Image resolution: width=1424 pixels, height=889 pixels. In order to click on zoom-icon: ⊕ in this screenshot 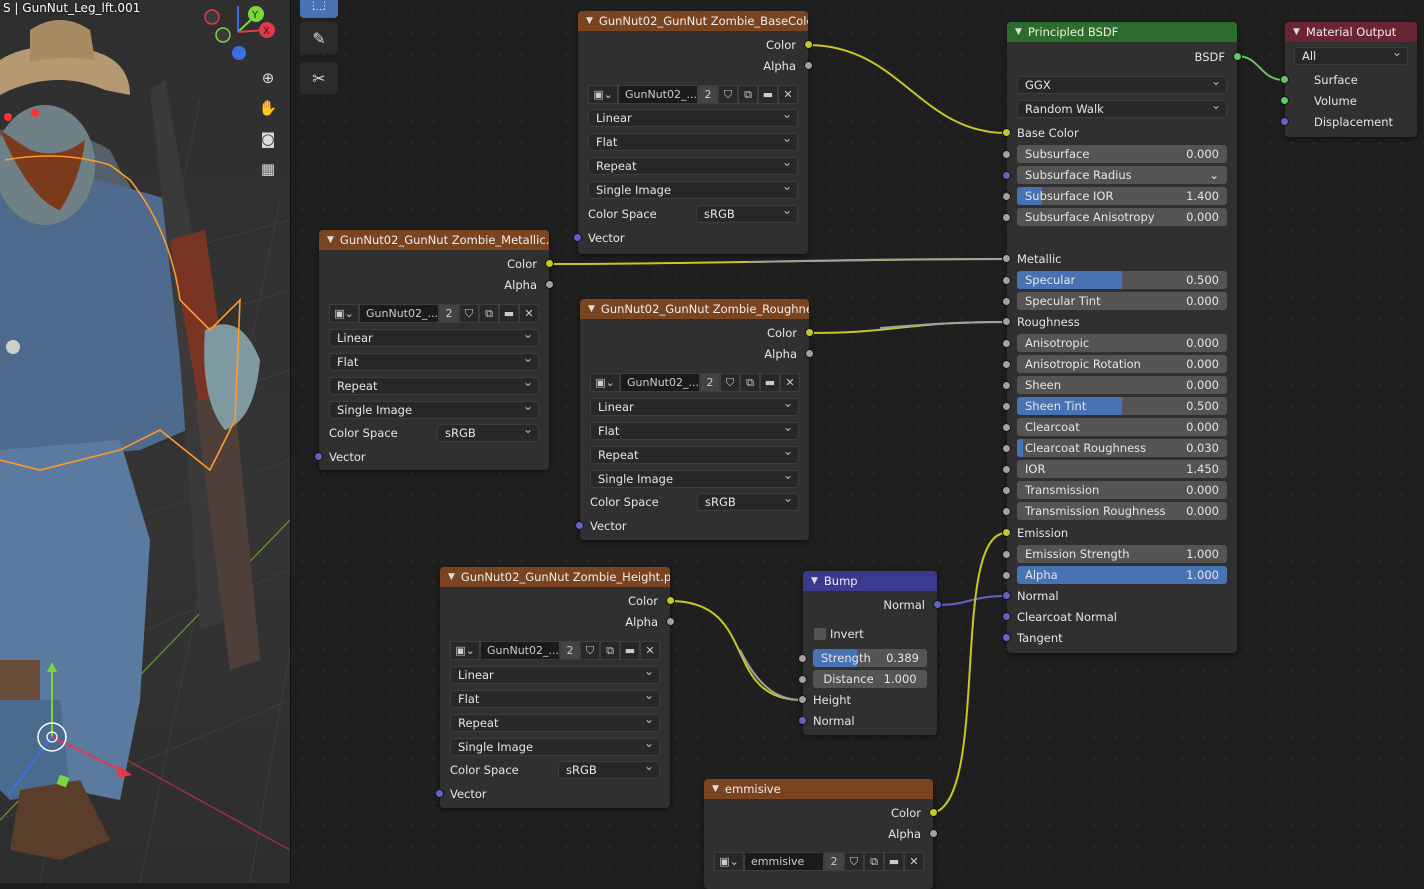, I will do `click(268, 78)`.